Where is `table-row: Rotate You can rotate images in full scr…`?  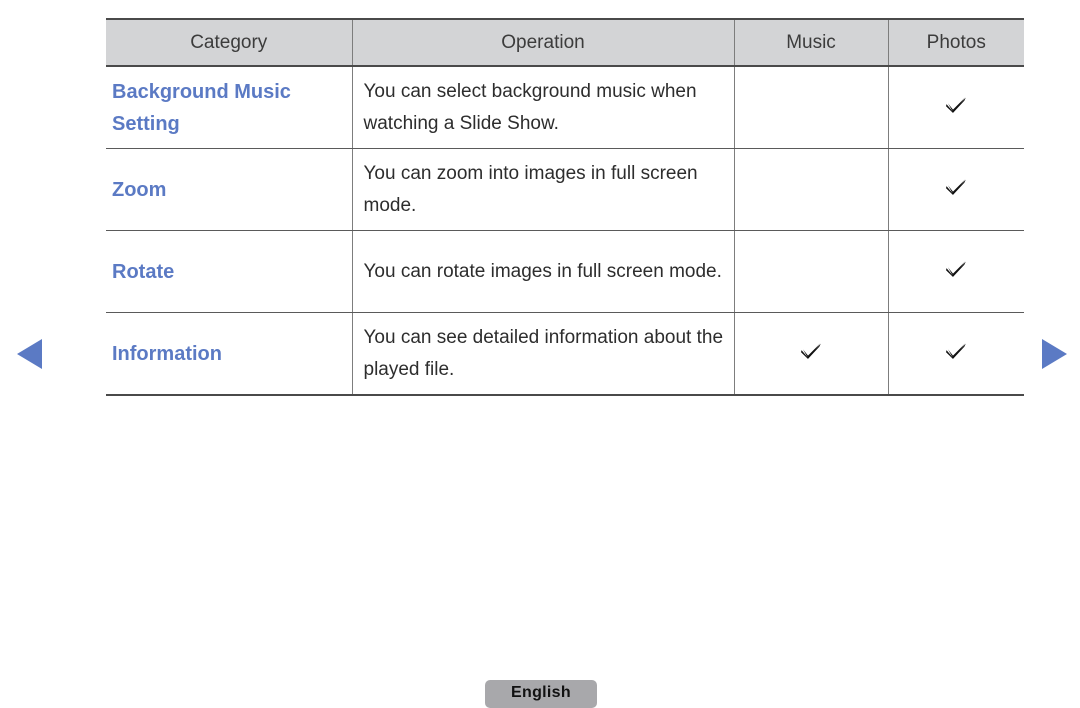
table-row: Rotate You can rotate images in full scr… is located at coordinates (565, 271).